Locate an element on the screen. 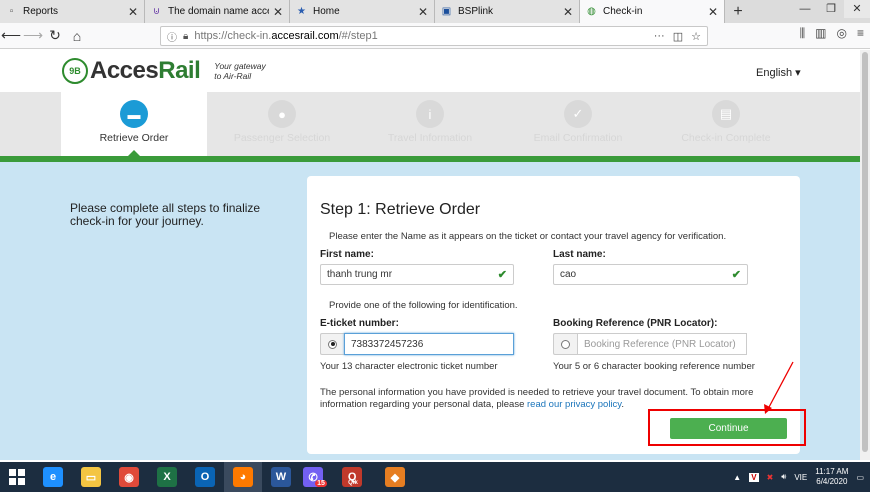 Image resolution: width=870 pixels, height=492 pixels. reload-icon: ↻ is located at coordinates (55, 36).